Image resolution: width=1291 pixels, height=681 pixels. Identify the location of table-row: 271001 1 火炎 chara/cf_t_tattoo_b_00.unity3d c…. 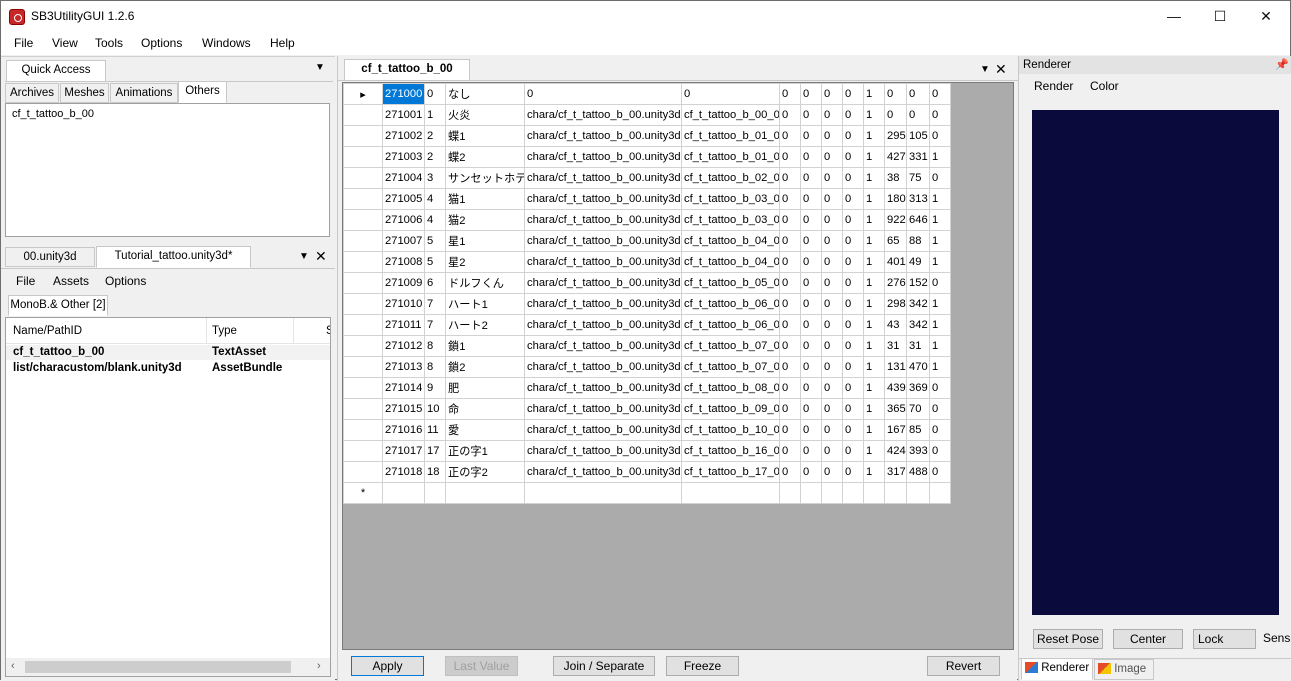
(647, 115).